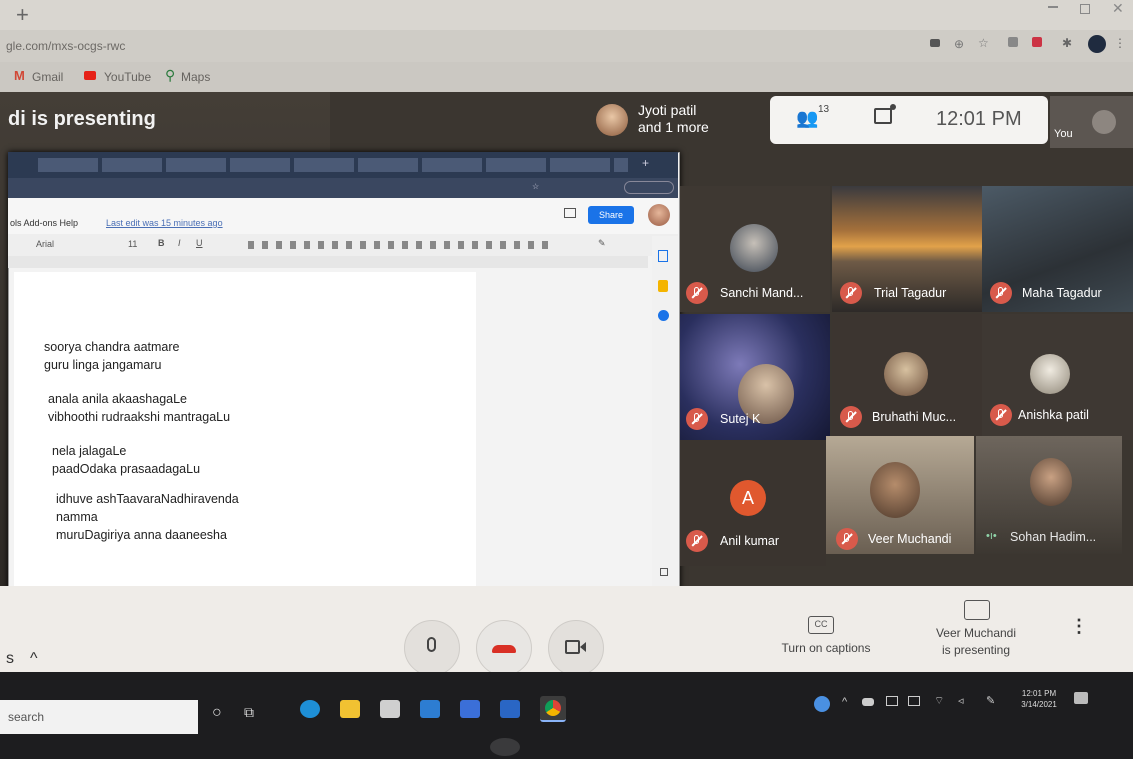 The width and height of the screenshot is (1133, 759). I want to click on end-call-button, so click(504, 648).